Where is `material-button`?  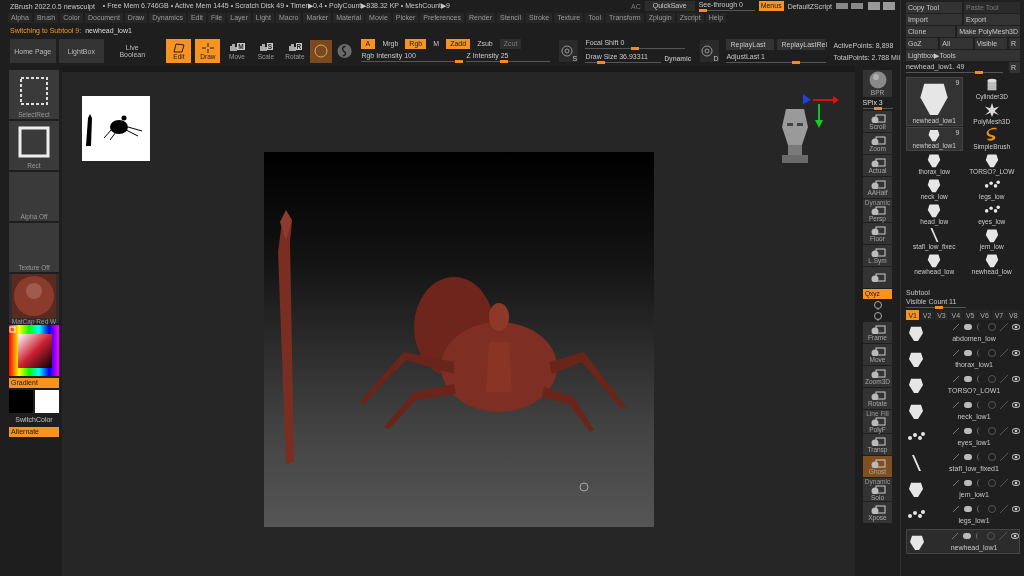
material-button is located at coordinates (321, 51).